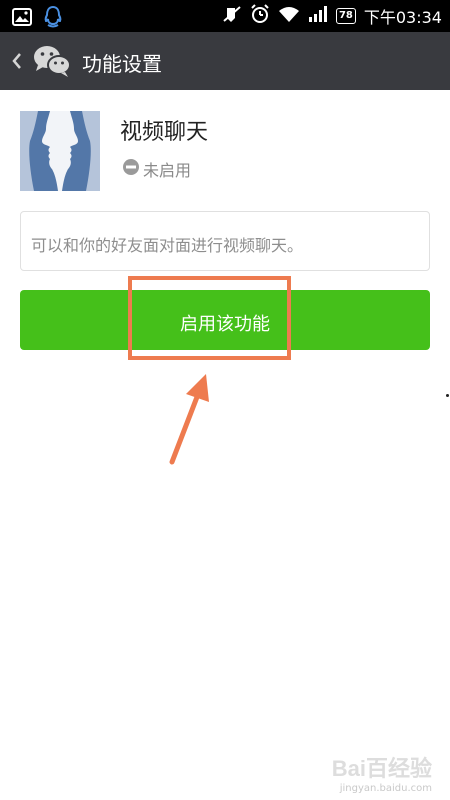 The height and width of the screenshot is (800, 450). I want to click on page-title: 功能设置, so click(122, 64).